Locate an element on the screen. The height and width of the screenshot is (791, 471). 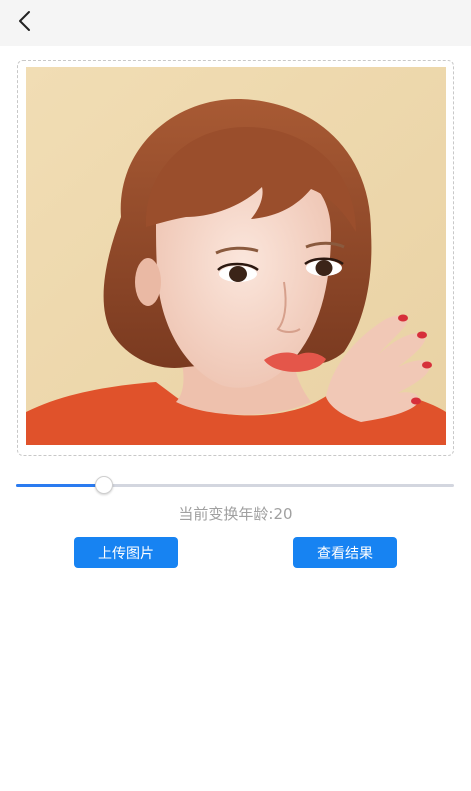
top-bar is located at coordinates (235, 23).